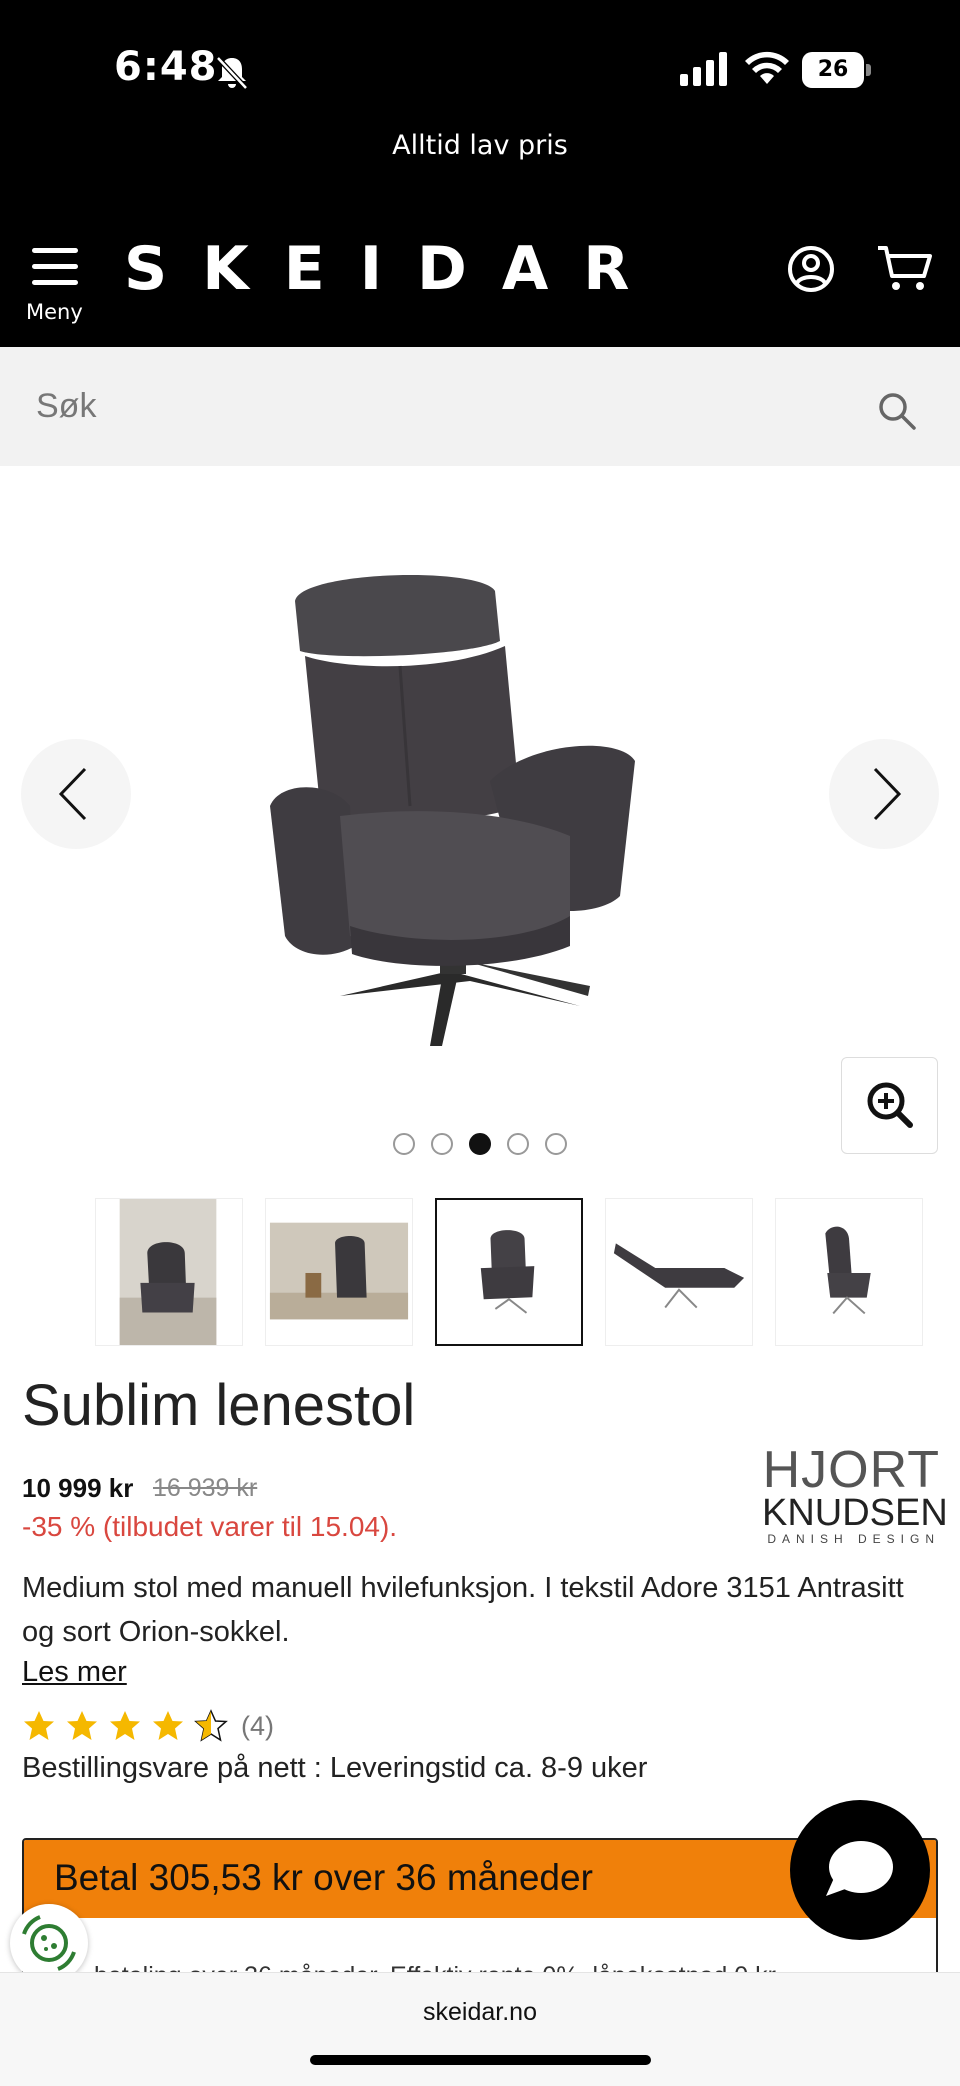 Image resolution: width=960 pixels, height=2086 pixels. I want to click on gallery-pagination, so click(480, 1144).